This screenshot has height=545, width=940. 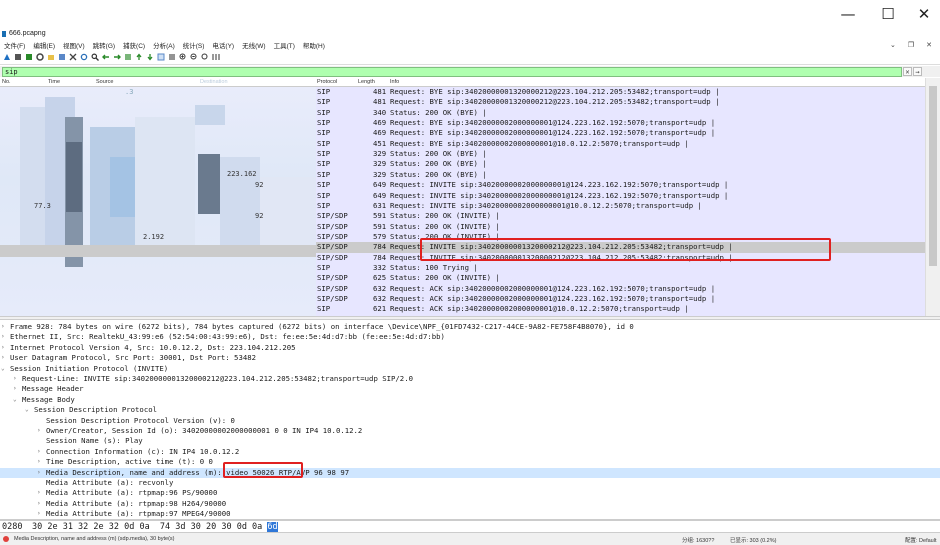 What do you see at coordinates (194, 45) in the screenshot?
I see `menu-statistics: 统计(S)` at bounding box center [194, 45].